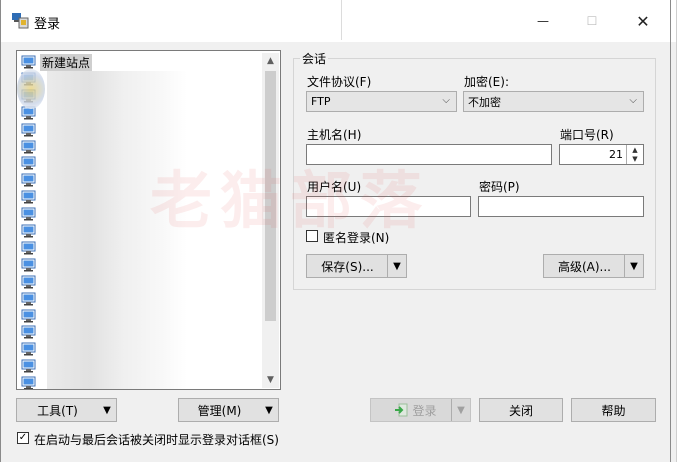 The width and height of the screenshot is (677, 462). Describe the element at coordinates (587, 135) in the screenshot. I see `port-label: 端口号(R)` at that location.